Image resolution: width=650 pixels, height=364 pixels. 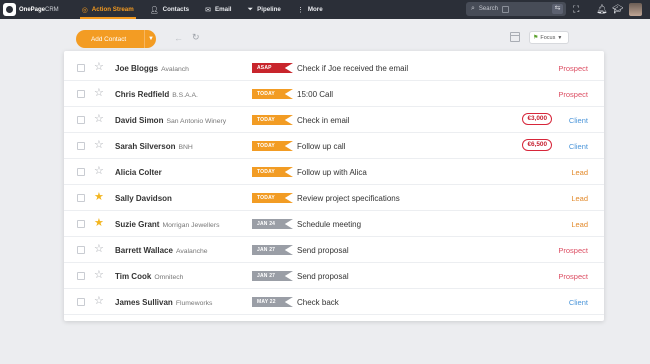 I want to click on focus-filter-button: ⚑ Focus ▼, so click(x=549, y=37).